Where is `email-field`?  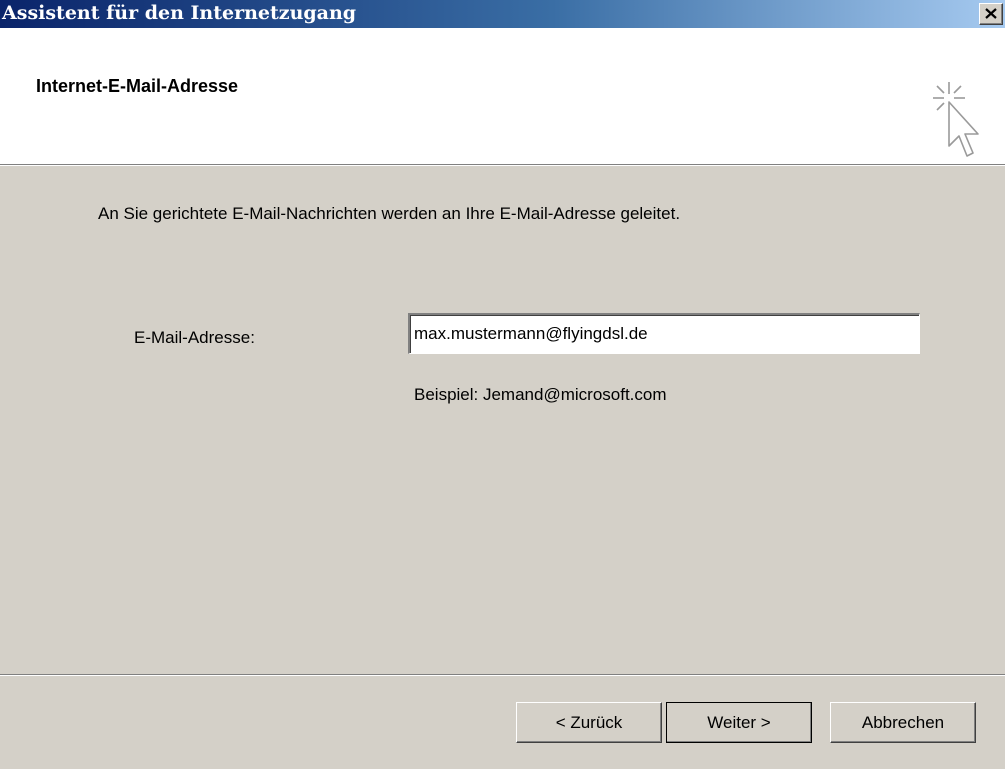 email-field is located at coordinates (664, 333).